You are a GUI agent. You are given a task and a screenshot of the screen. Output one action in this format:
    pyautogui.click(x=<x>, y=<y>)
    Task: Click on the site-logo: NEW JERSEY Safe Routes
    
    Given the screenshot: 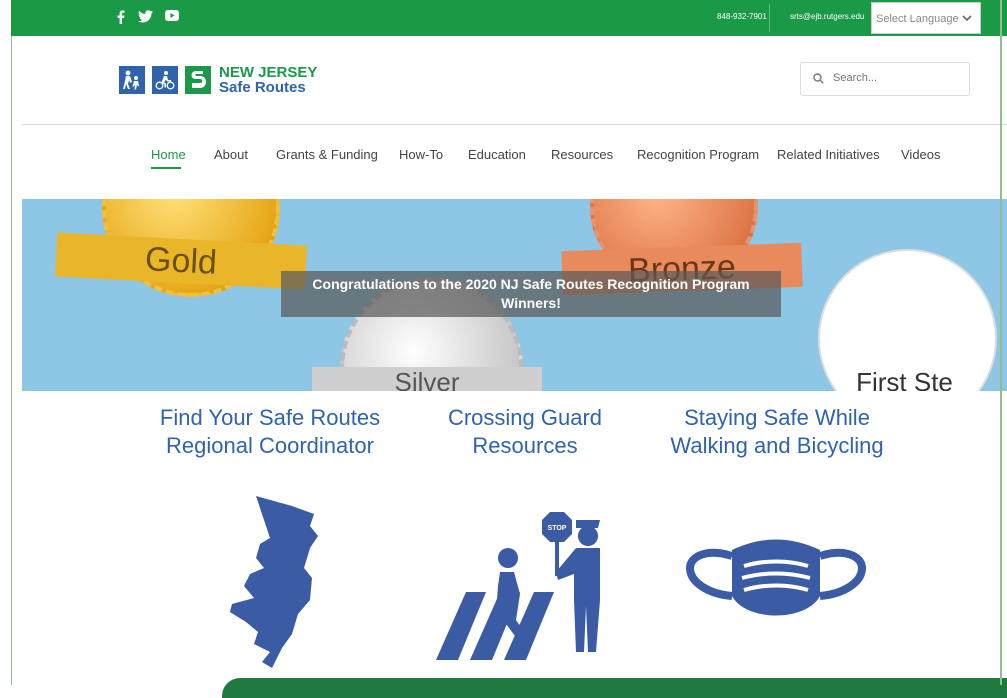 What is the action you would take?
    pyautogui.click(x=218, y=80)
    